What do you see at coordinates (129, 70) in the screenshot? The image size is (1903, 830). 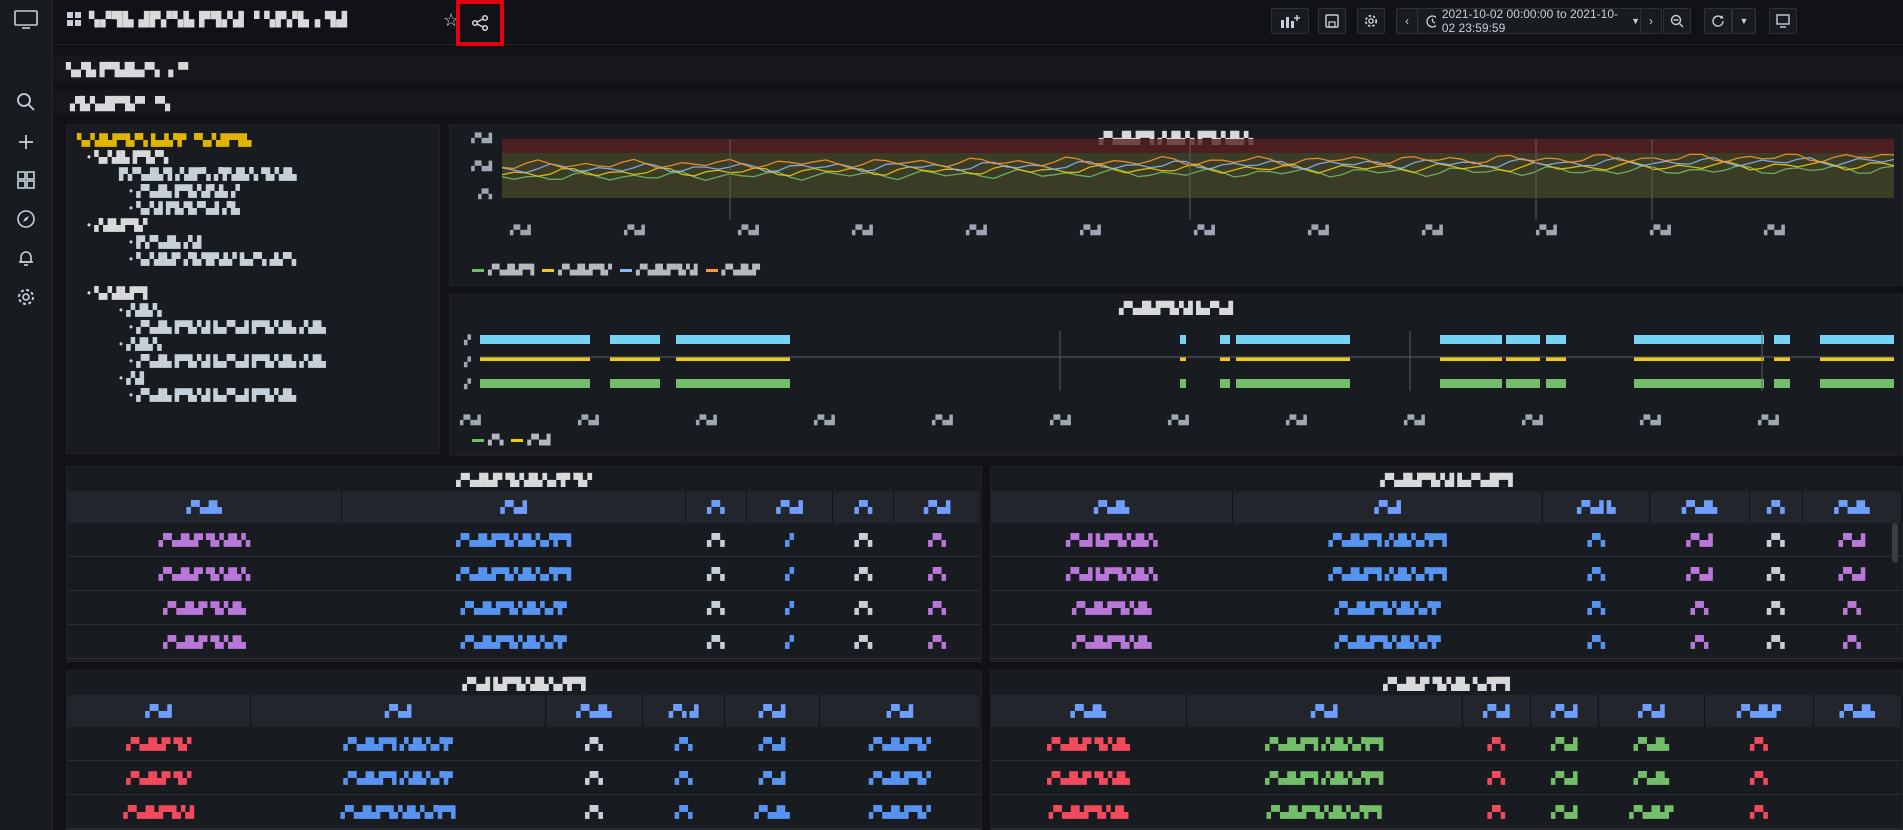 I see `row-title-1: ▚▞▙ ▛▜▟▙▞▚ ▗▝▘` at bounding box center [129, 70].